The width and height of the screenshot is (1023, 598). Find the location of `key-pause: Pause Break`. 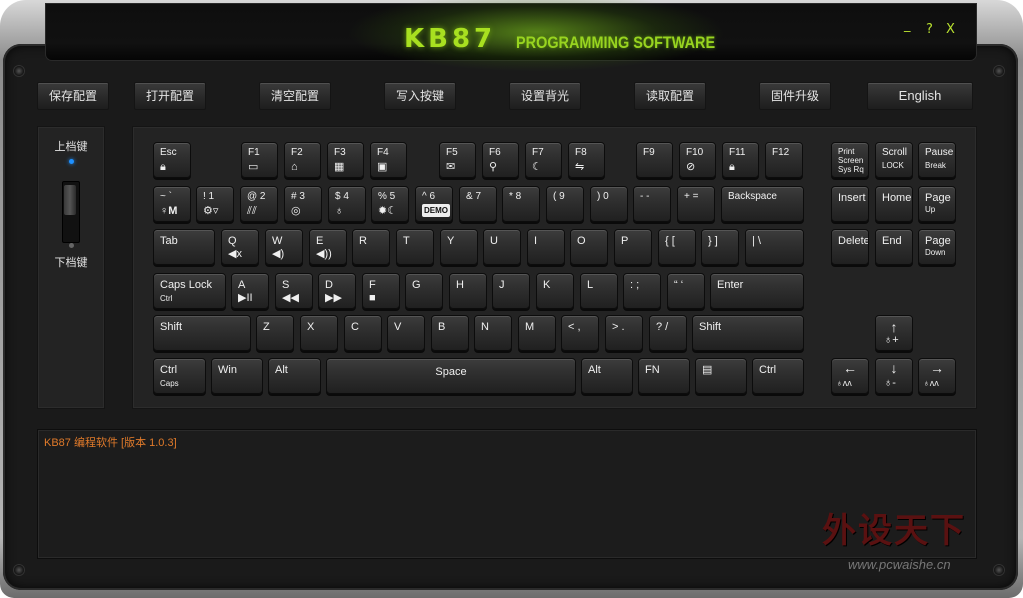

key-pause: Pause Break is located at coordinates (937, 160).